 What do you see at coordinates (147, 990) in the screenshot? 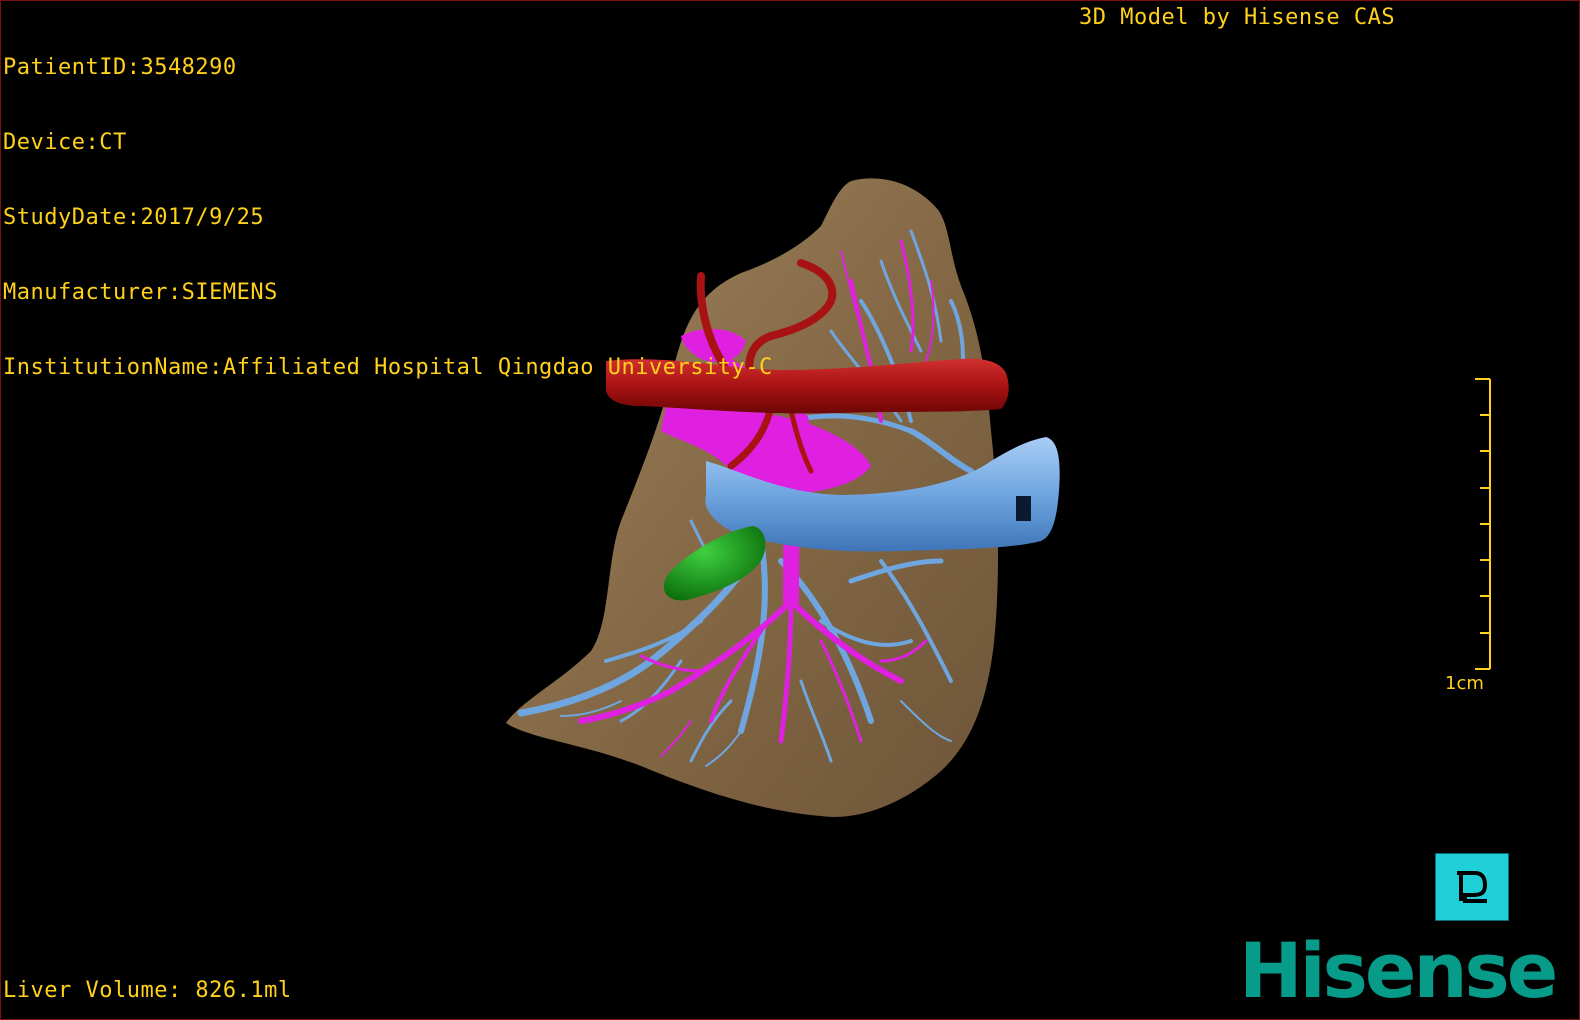
I see `liver-volume-text: Liver Volume: 826.1ml` at bounding box center [147, 990].